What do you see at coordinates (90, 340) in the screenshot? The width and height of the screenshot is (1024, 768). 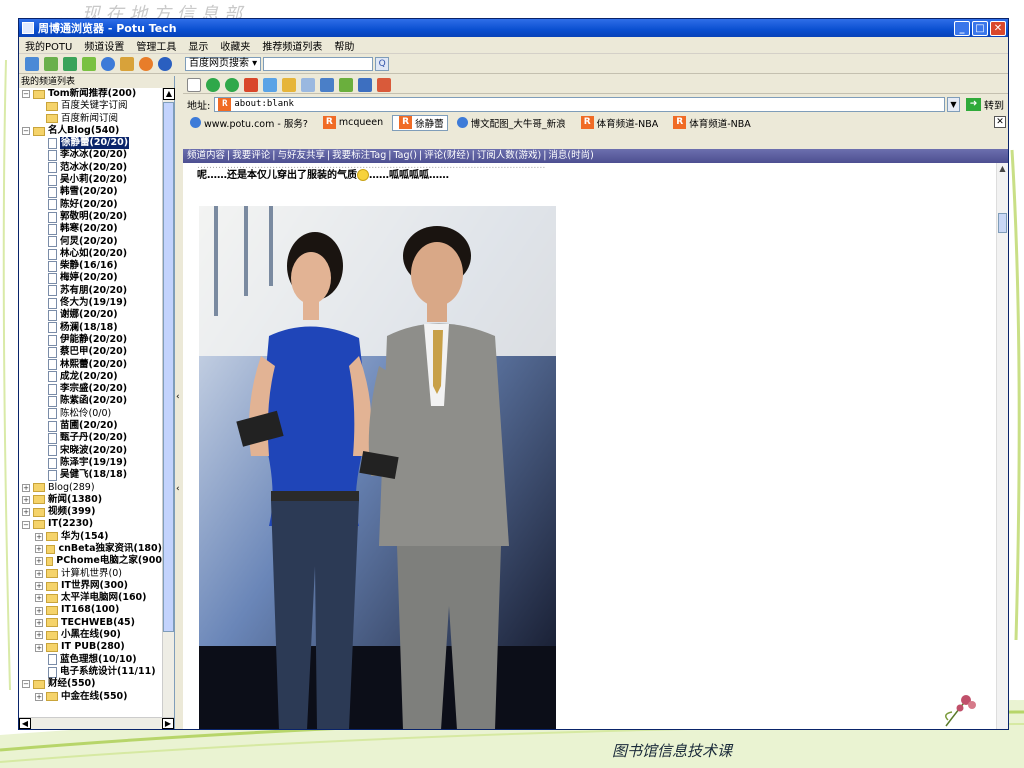 I see `tree-channel-item: 伊能静(20/20)` at bounding box center [90, 340].